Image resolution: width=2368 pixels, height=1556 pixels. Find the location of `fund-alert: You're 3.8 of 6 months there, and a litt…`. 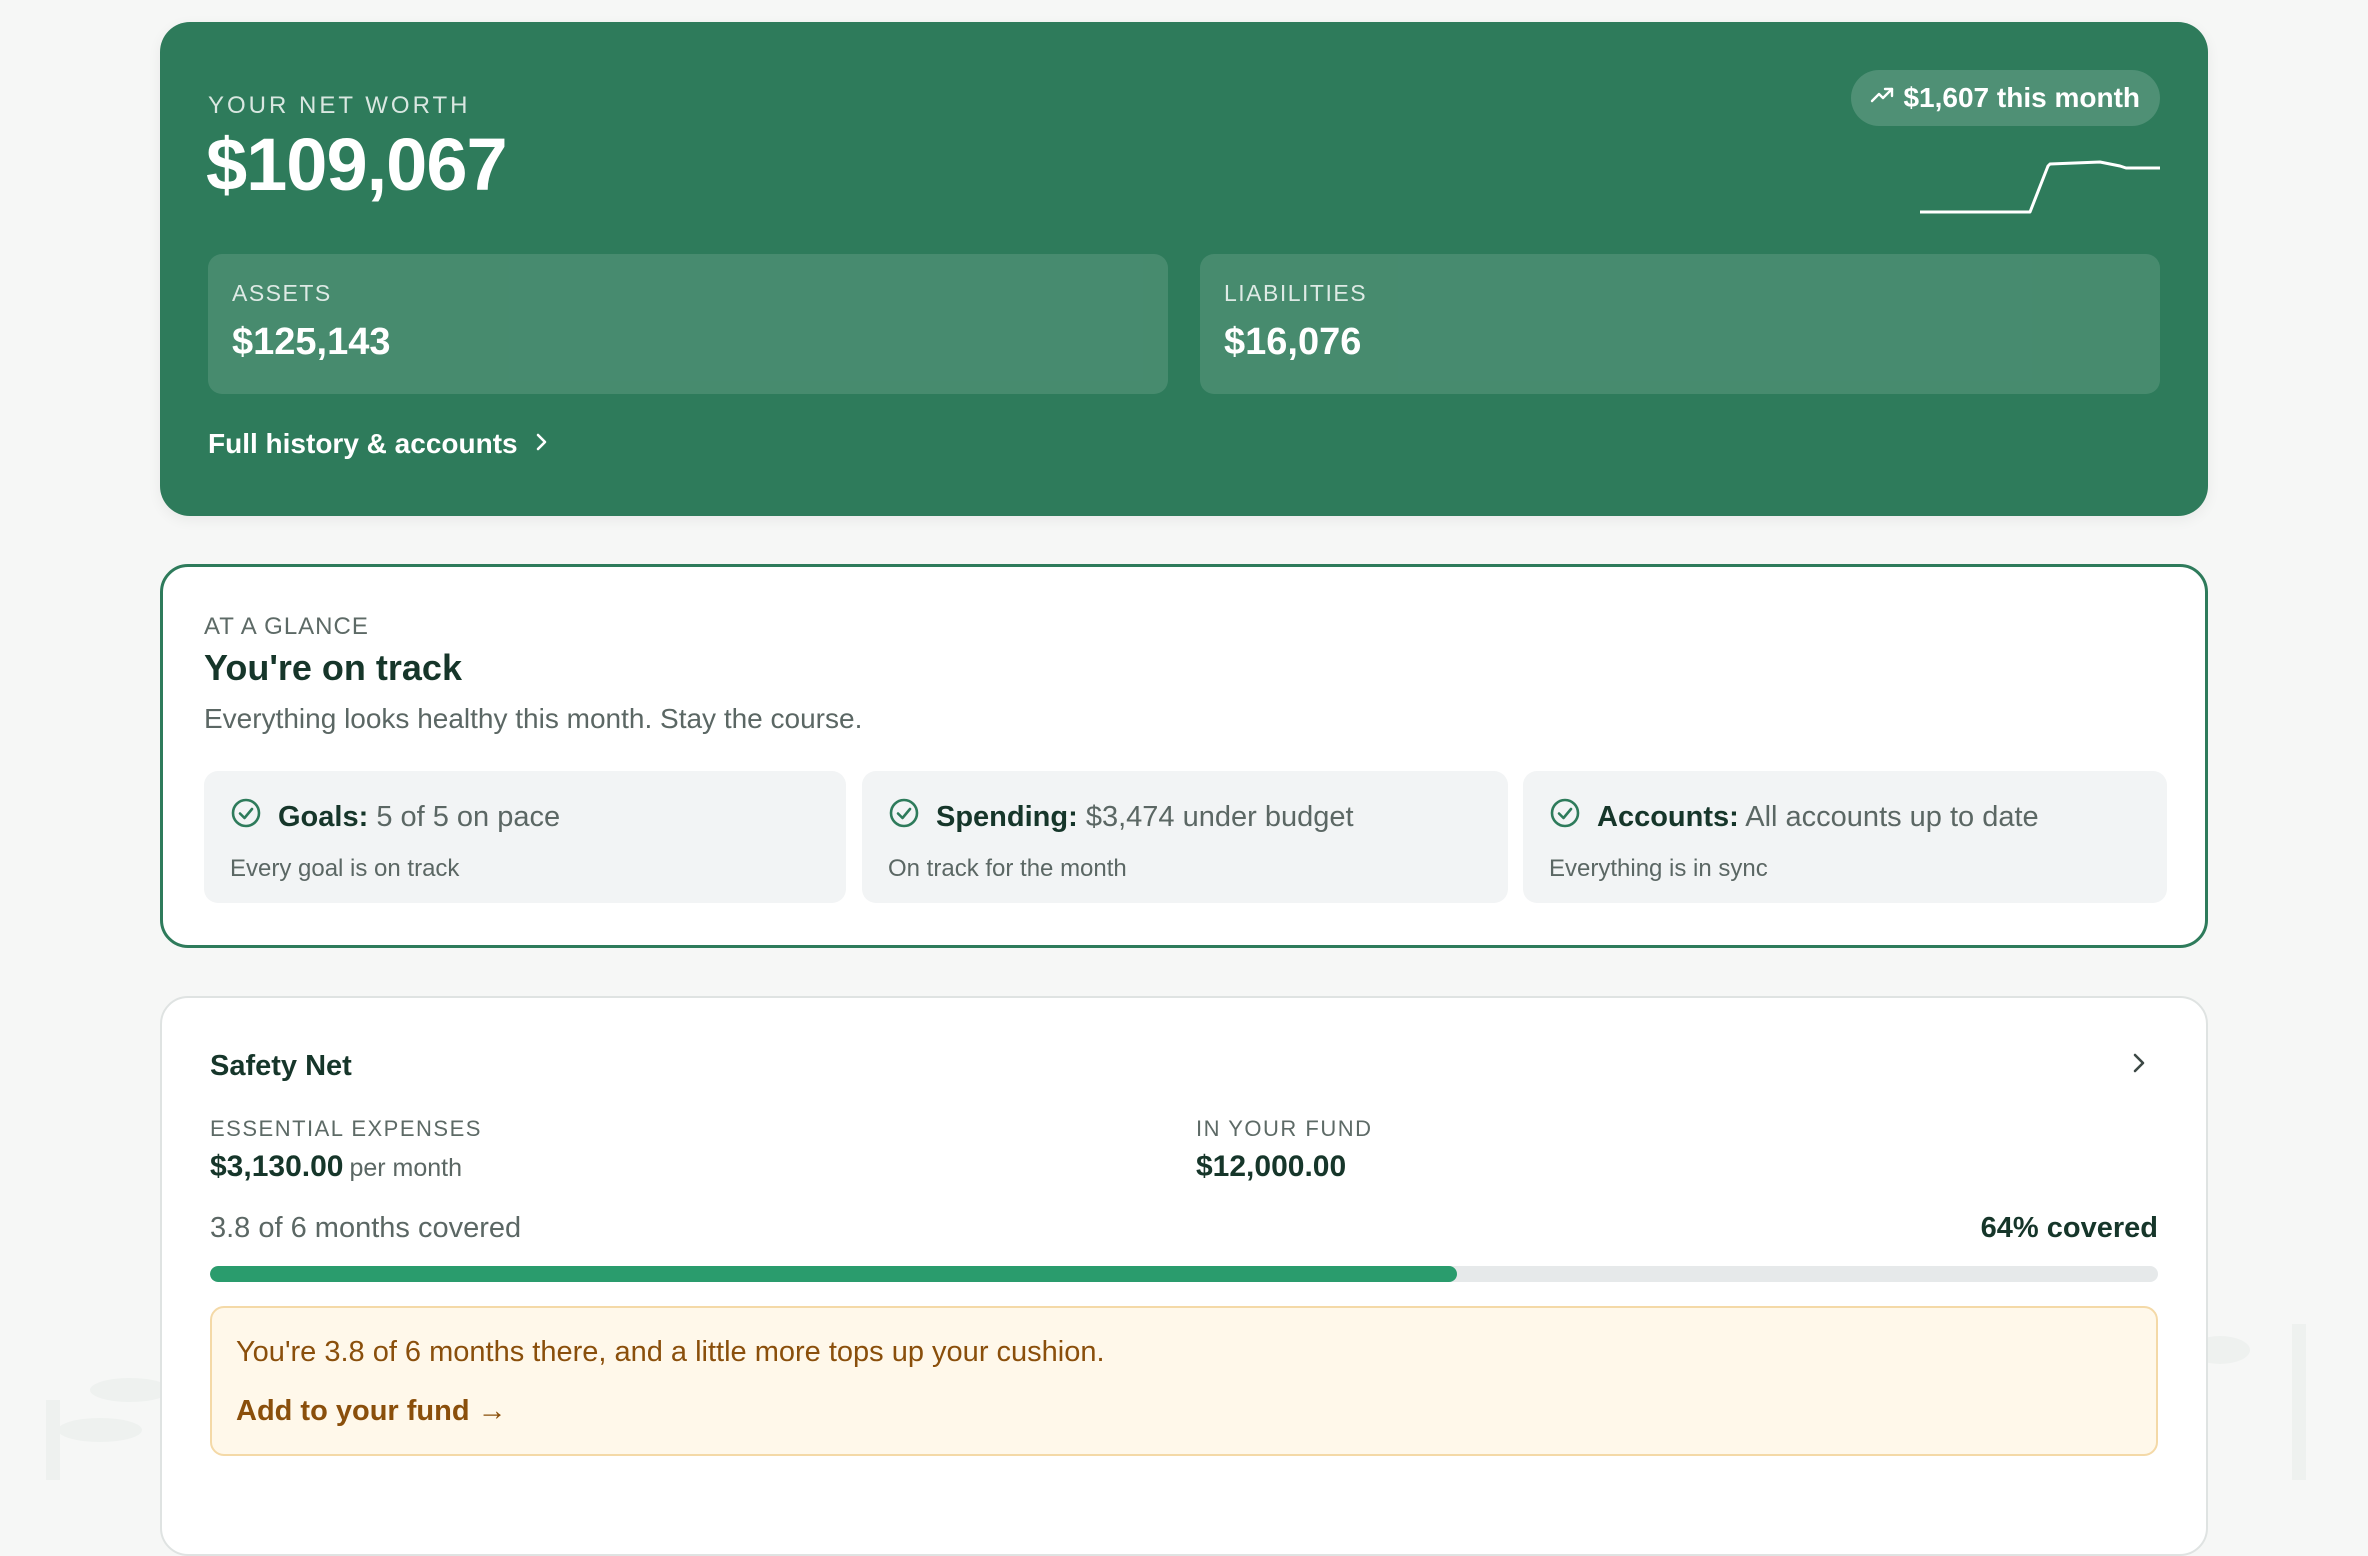

fund-alert: You're 3.8 of 6 months there, and a litt… is located at coordinates (1184, 1381).